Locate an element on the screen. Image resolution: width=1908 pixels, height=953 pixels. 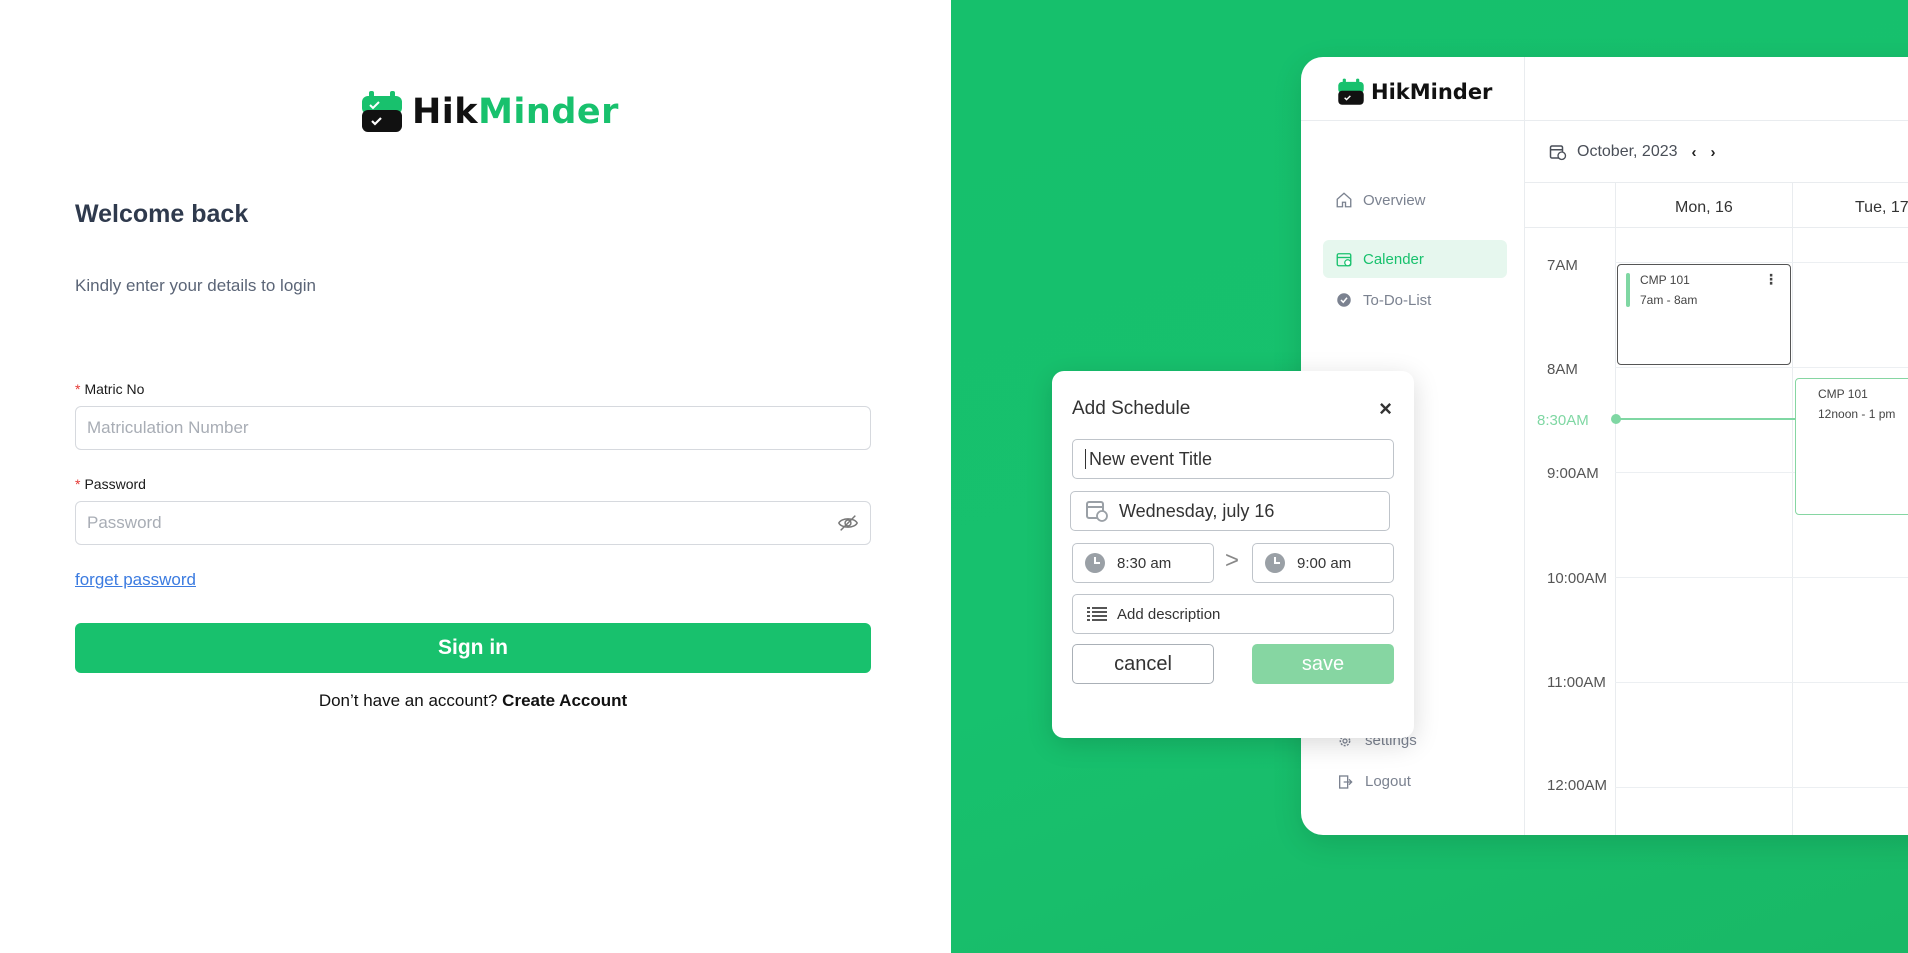
time-label: 9:00AM is located at coordinates (1573, 473).